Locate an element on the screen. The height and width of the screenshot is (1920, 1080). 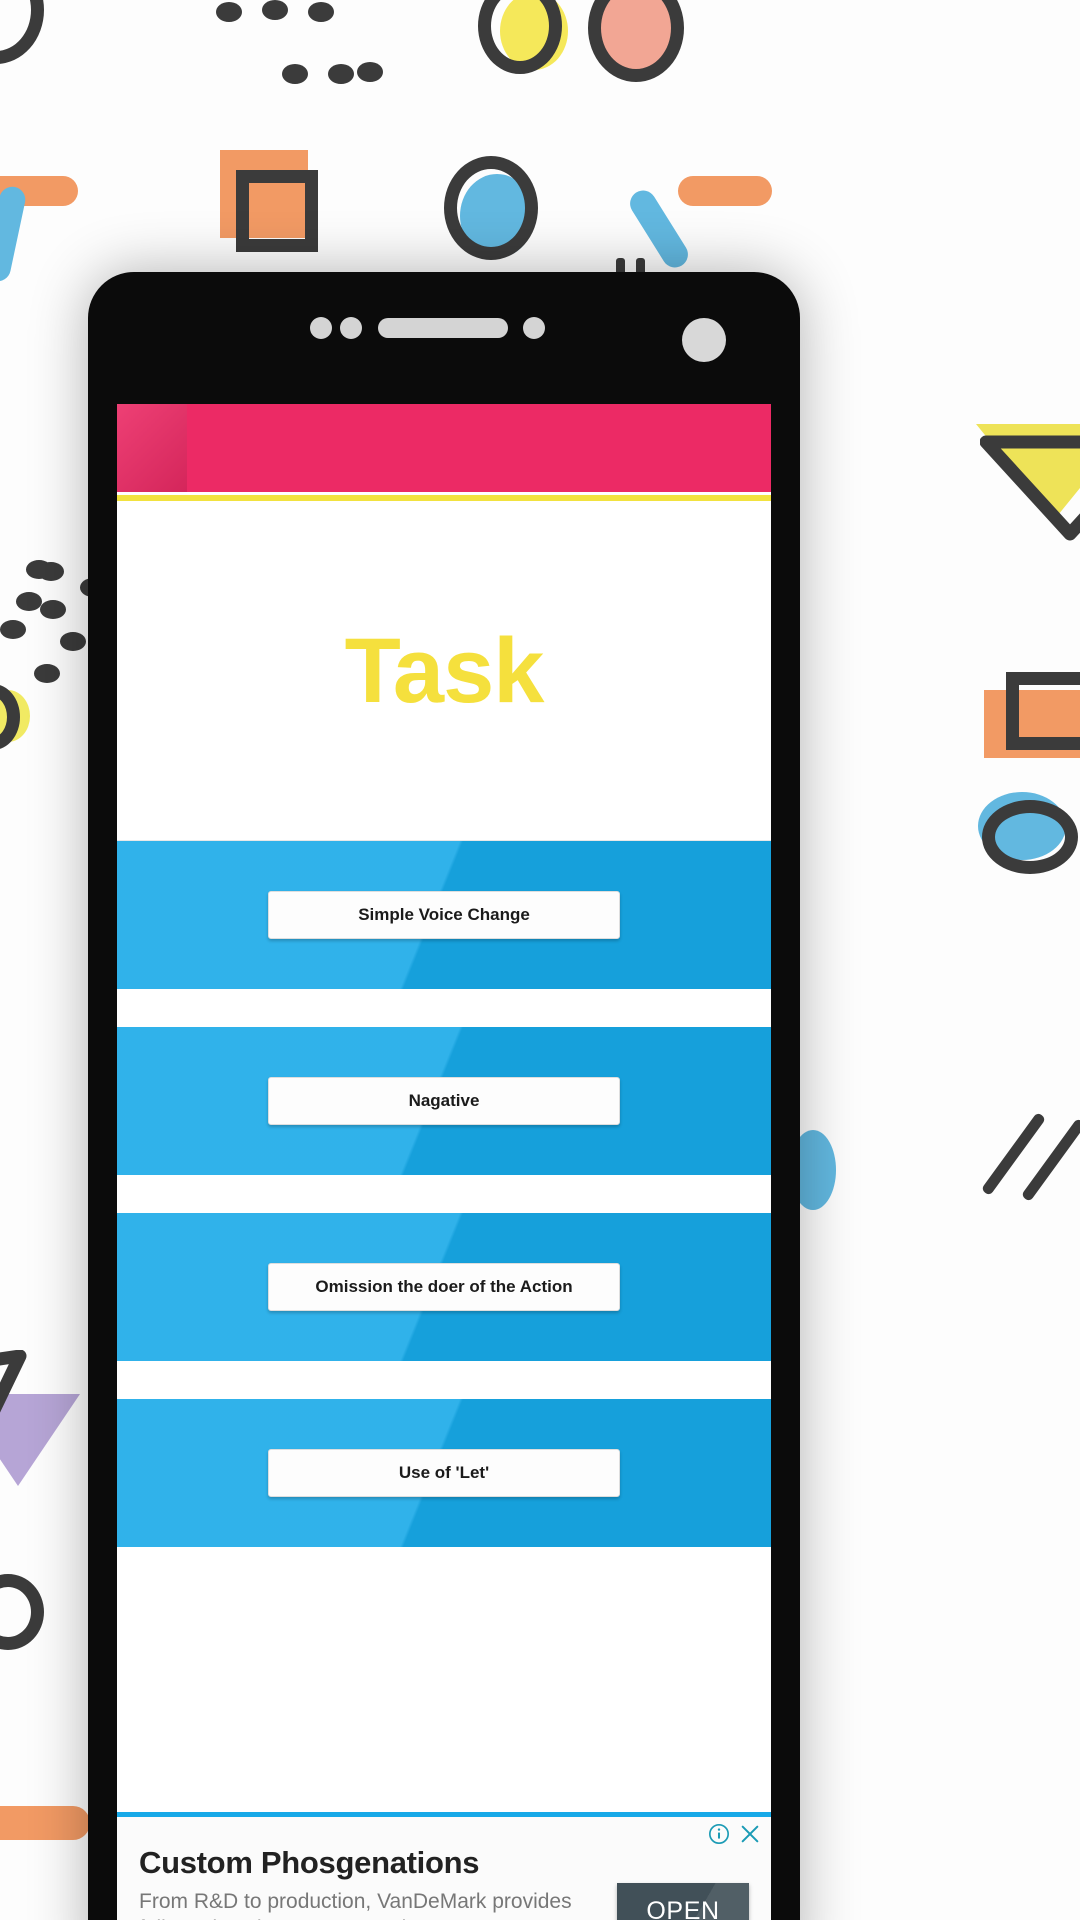
menu-button-nagative: Nagative is located at coordinates (444, 1101).